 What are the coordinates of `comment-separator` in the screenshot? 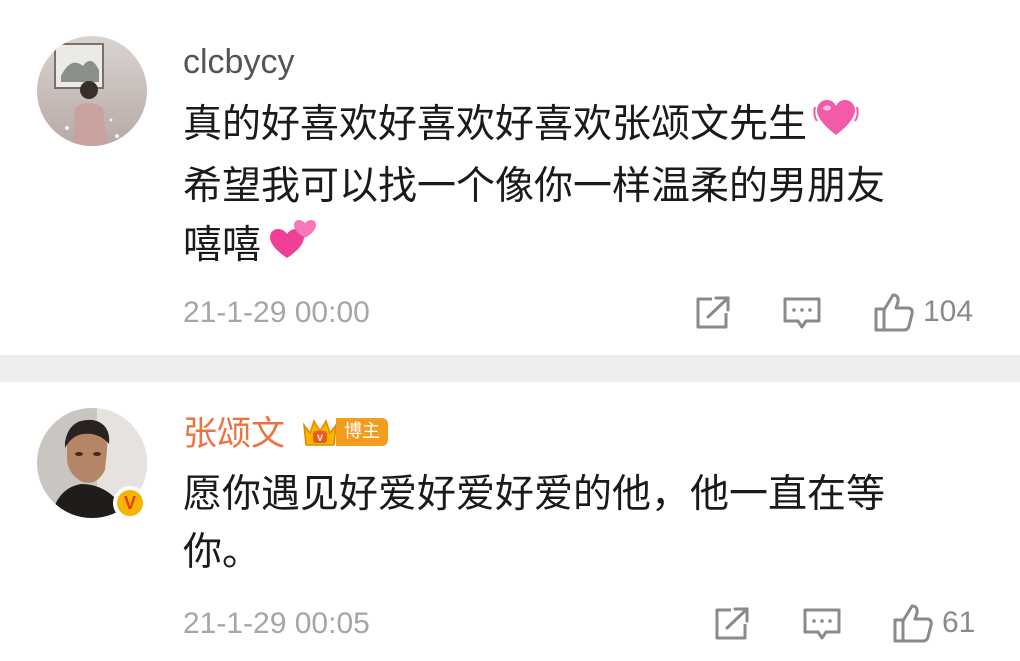 It's located at (510, 368).